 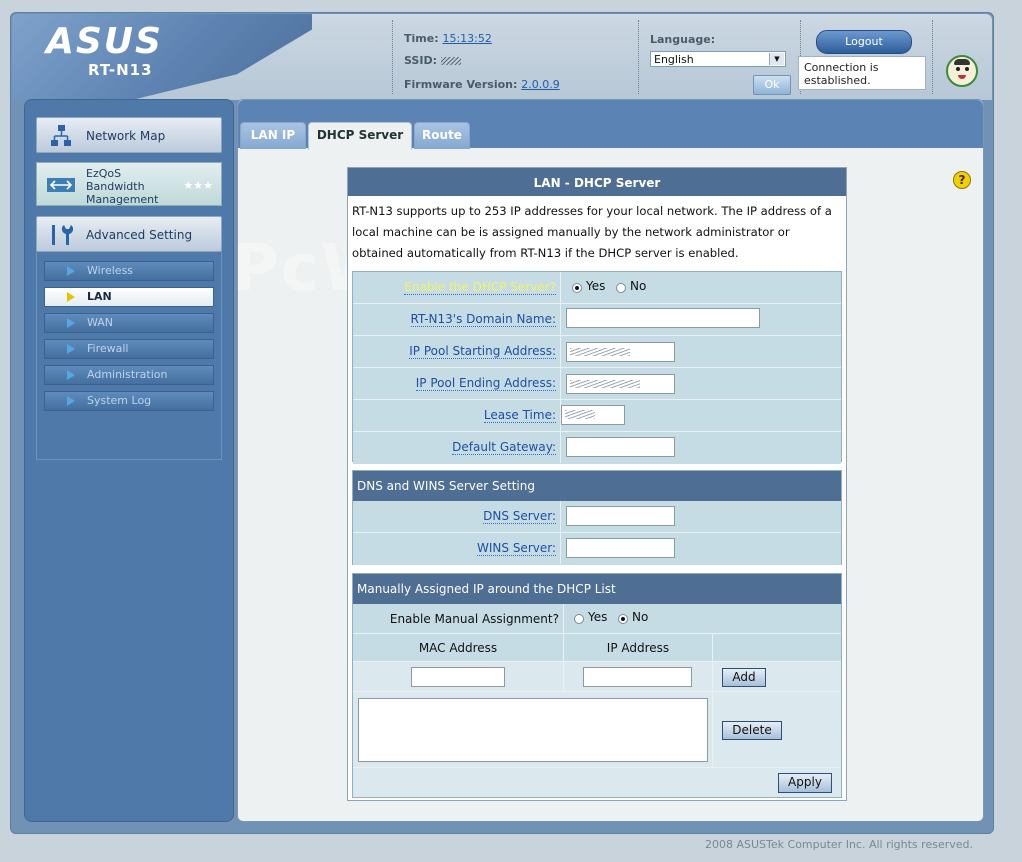 What do you see at coordinates (621, 288) in the screenshot?
I see `enable-dhcp-no-radio` at bounding box center [621, 288].